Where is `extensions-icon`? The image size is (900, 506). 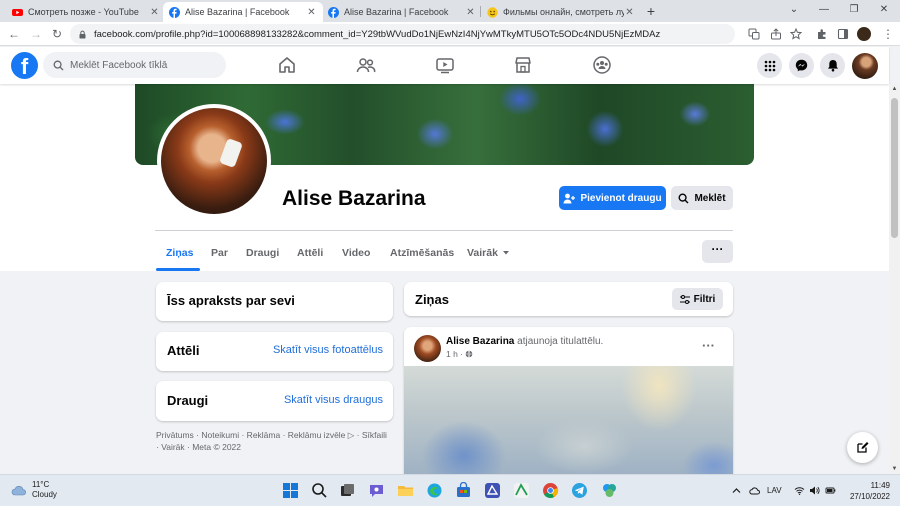 extensions-icon is located at coordinates (822, 34).